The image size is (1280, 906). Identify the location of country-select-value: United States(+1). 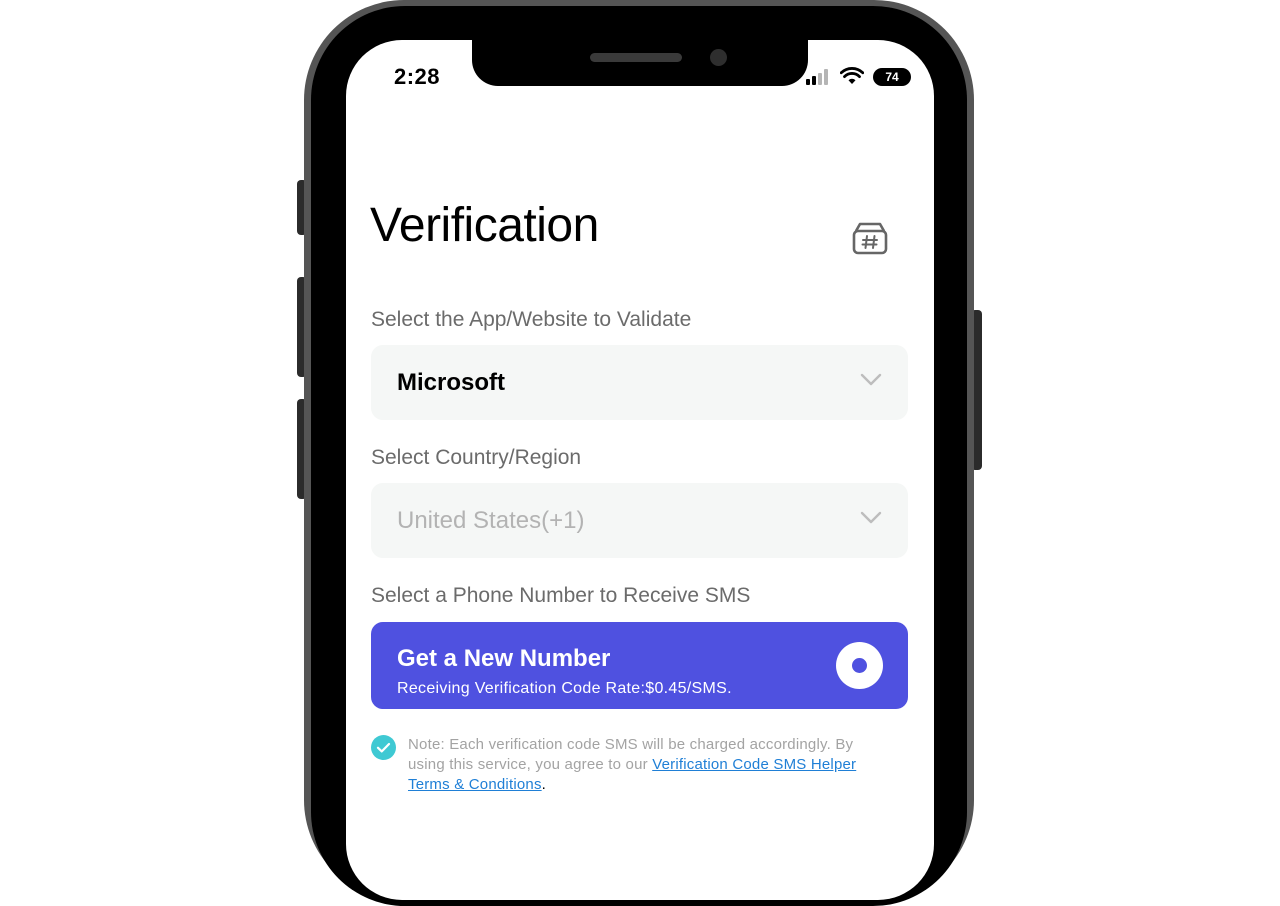
(491, 520).